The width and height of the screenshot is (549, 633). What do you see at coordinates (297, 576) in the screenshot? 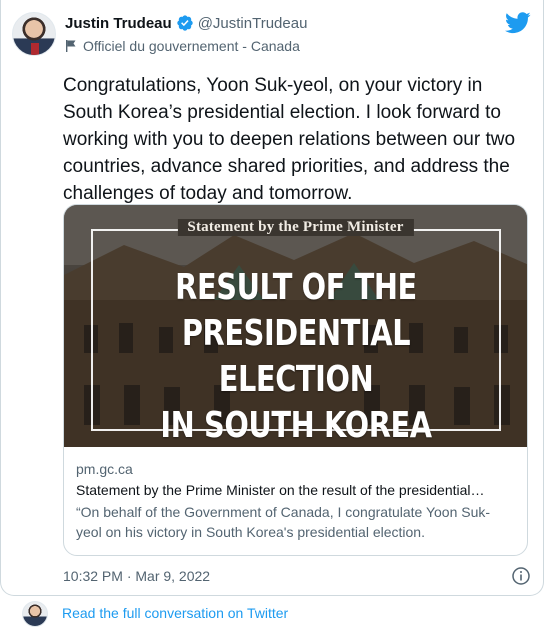
I see `tweet-meta: 10:32 PM · Mar 9, 2022` at bounding box center [297, 576].